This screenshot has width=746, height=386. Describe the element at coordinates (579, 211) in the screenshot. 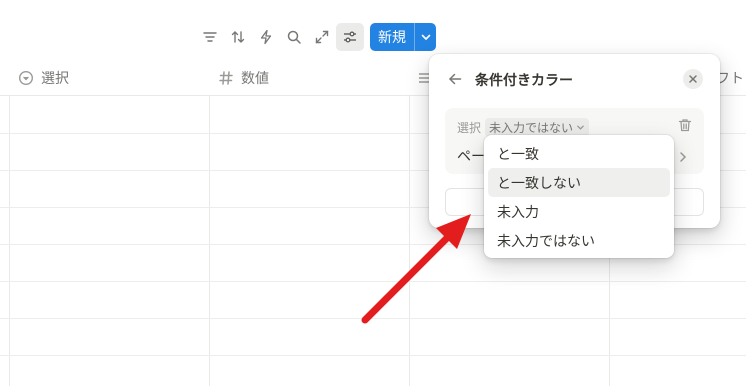

I see `menu-item-is-empty: 未入力` at that location.